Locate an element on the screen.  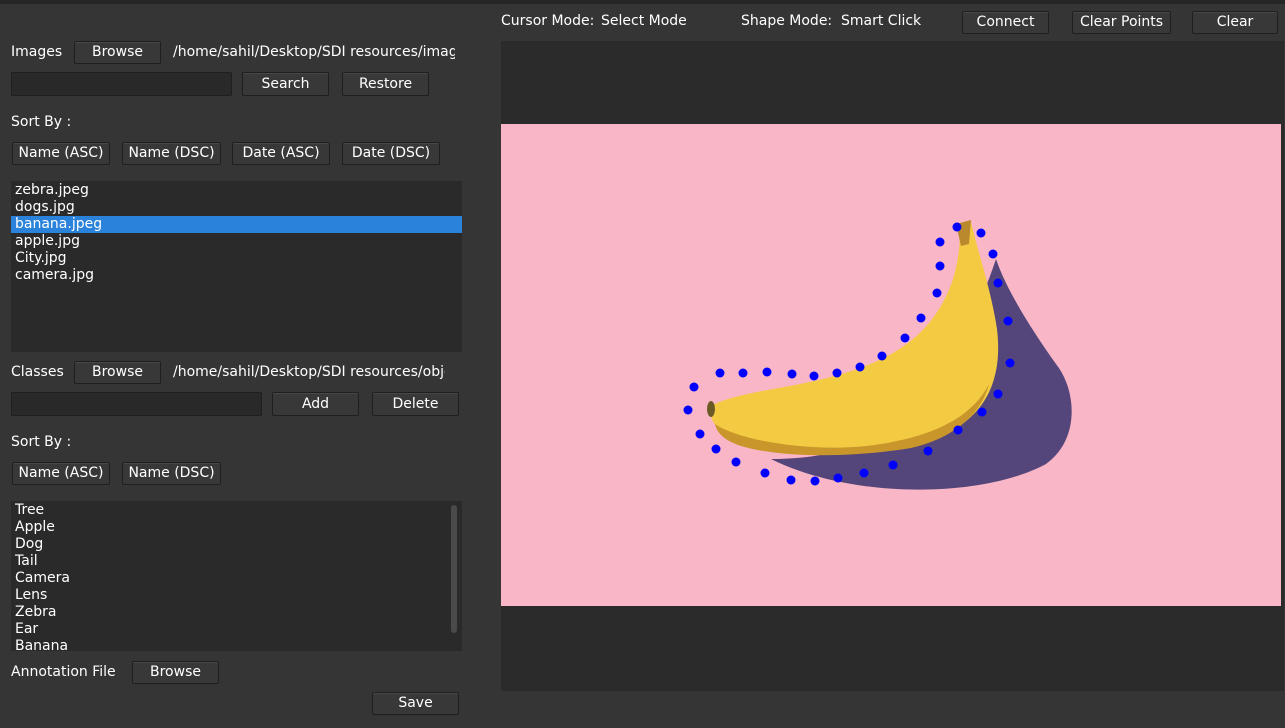
classes-path: /home/sahil/Desktop/SDI resources/obje is located at coordinates (309, 372).